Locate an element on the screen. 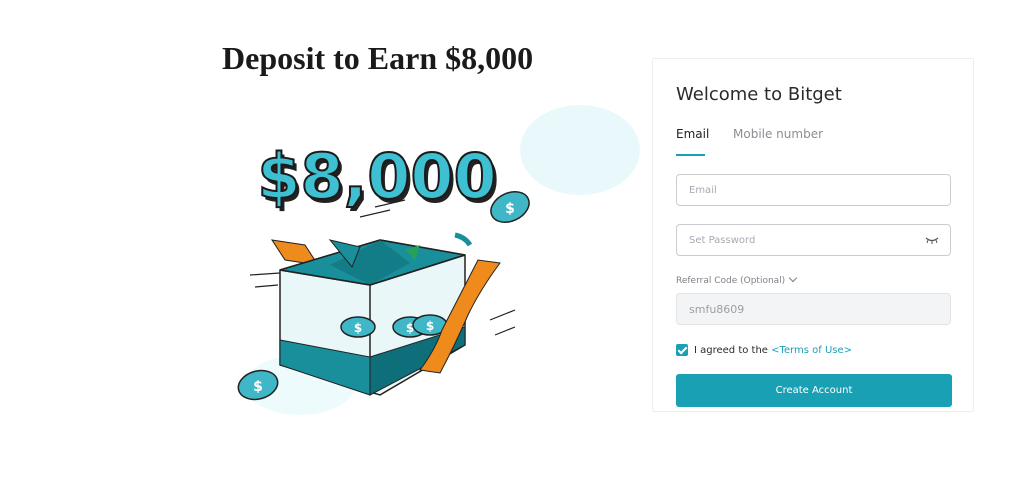 Image resolution: width=1024 pixels, height=485 pixels. promo-headline: Deposit to Earn $8,000 is located at coordinates (378, 58).